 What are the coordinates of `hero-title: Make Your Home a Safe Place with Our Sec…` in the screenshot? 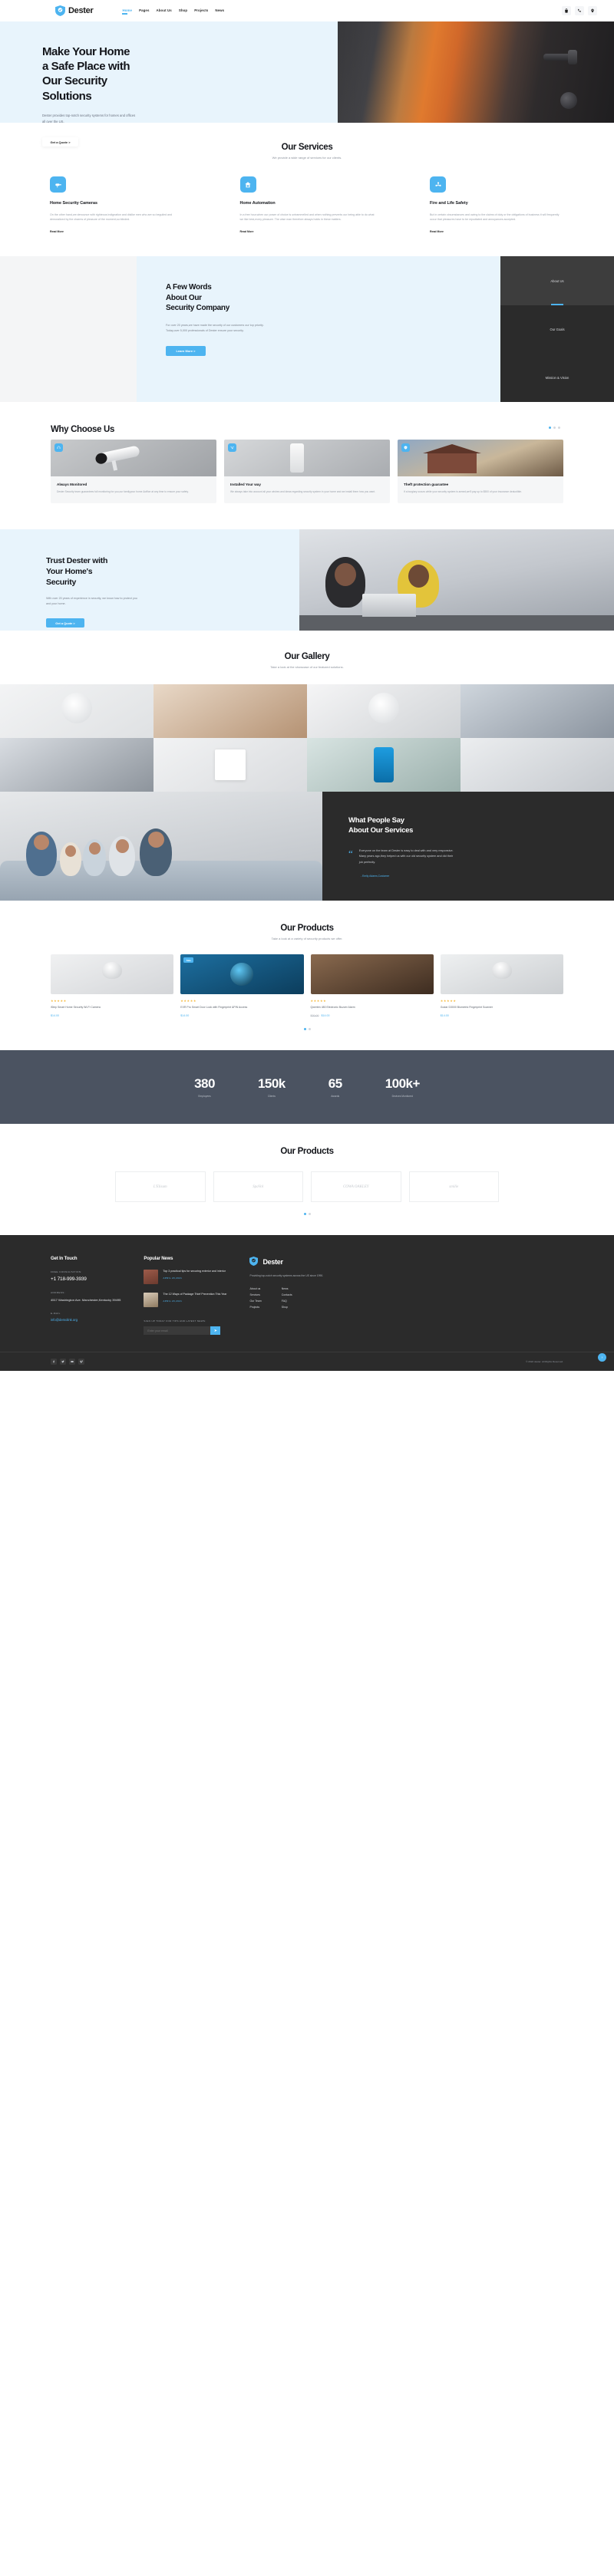 It's located at (190, 74).